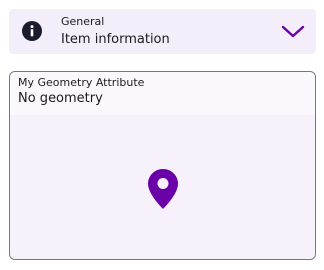  I want to click on geometry-attribute-header: My Geometry Attribute No geometry, so click(162, 93).